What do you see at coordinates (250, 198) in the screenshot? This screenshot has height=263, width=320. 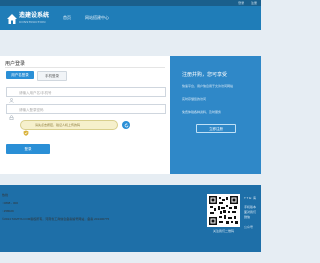 I see `footer-side-text: T T E: 海` at bounding box center [250, 198].